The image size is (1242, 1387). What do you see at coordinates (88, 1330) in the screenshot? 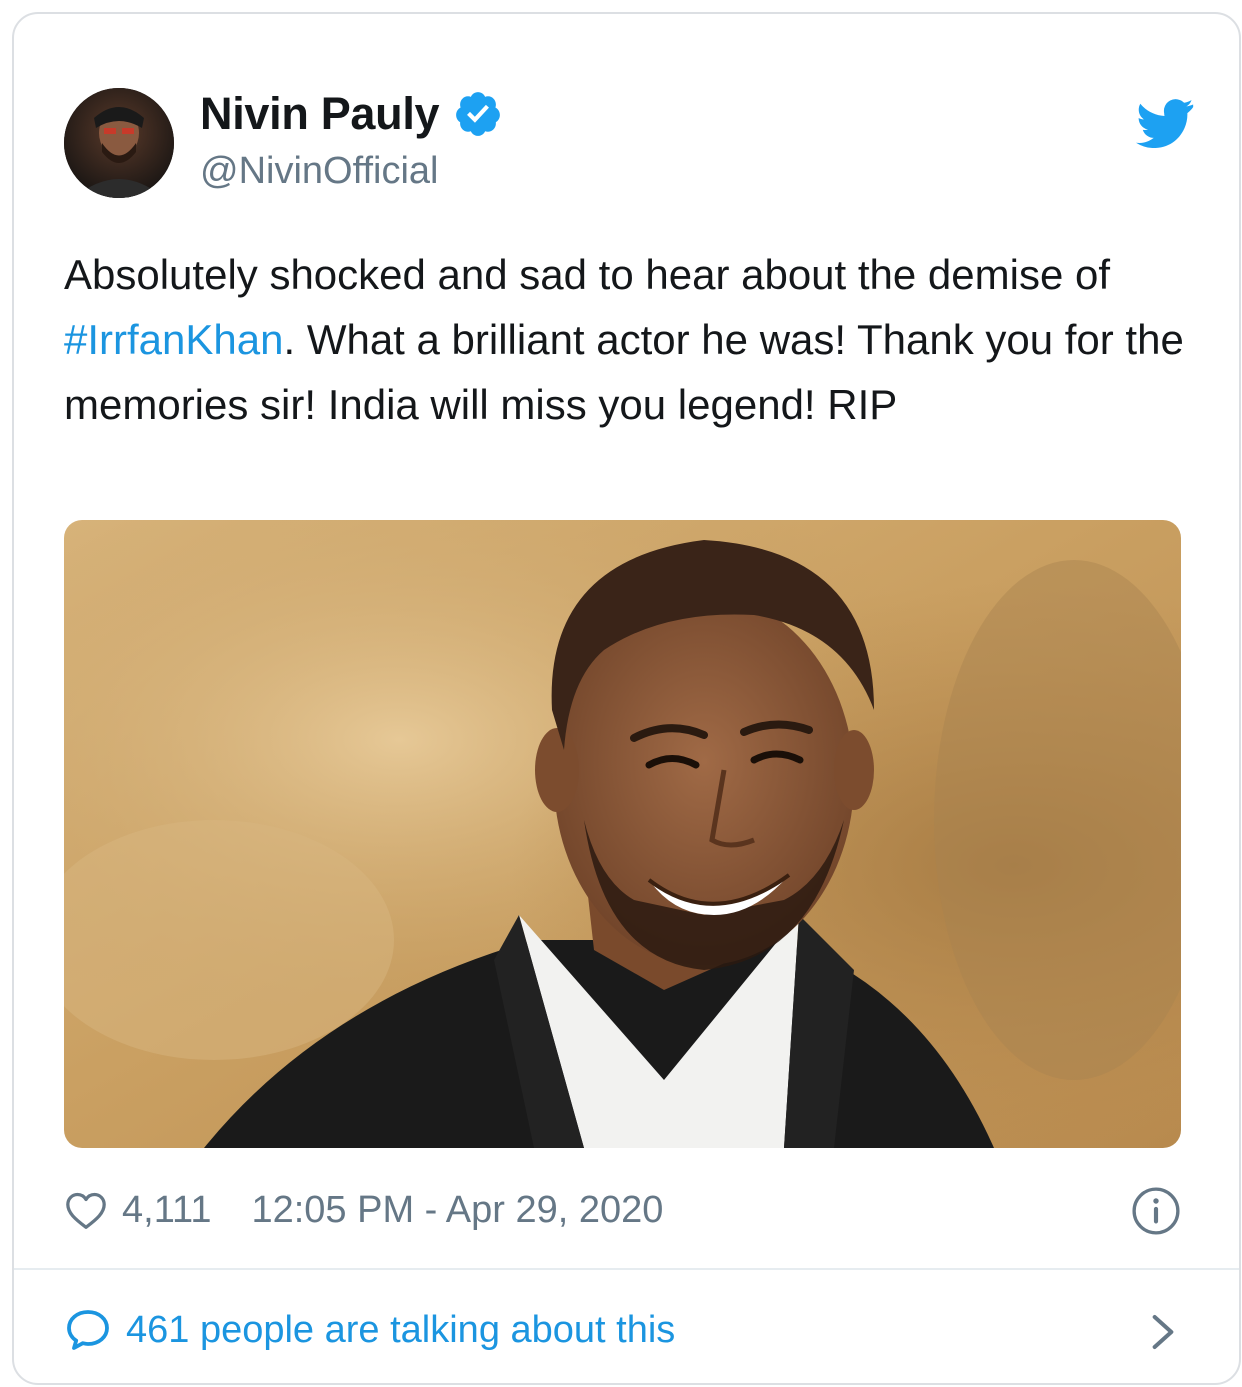
I see `speech-bubble-icon` at bounding box center [88, 1330].